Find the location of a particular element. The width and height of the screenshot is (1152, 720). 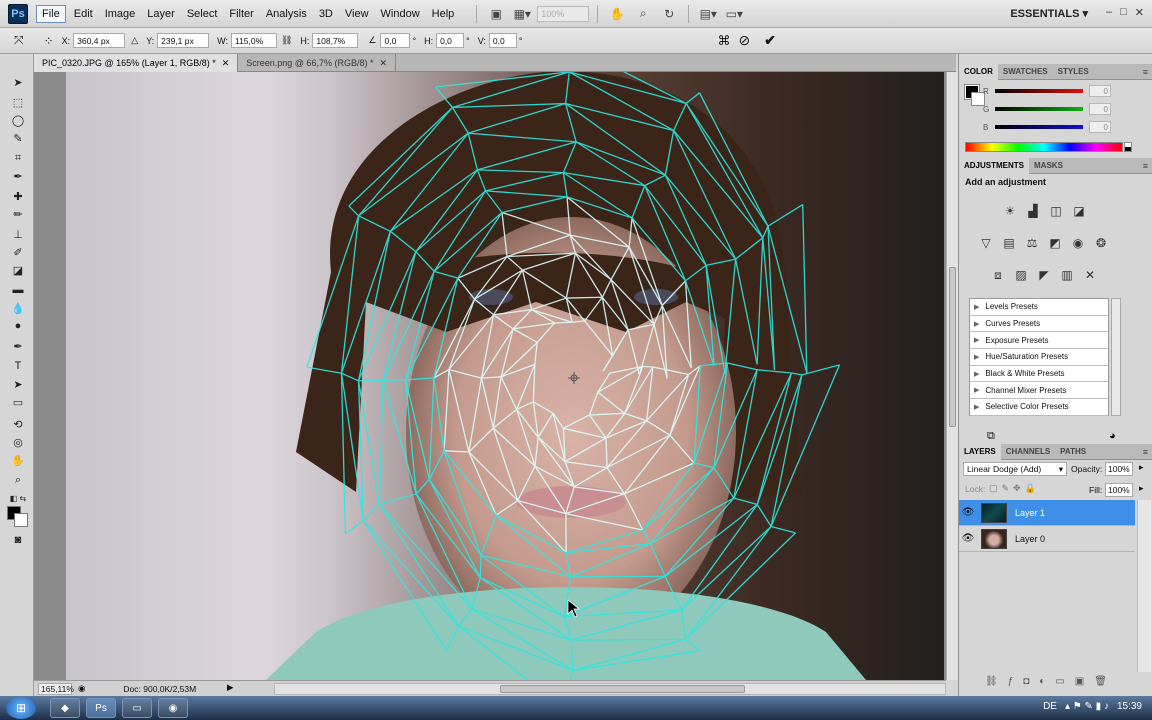

pen-tool-icon: ✒ is located at coordinates (18, 346).